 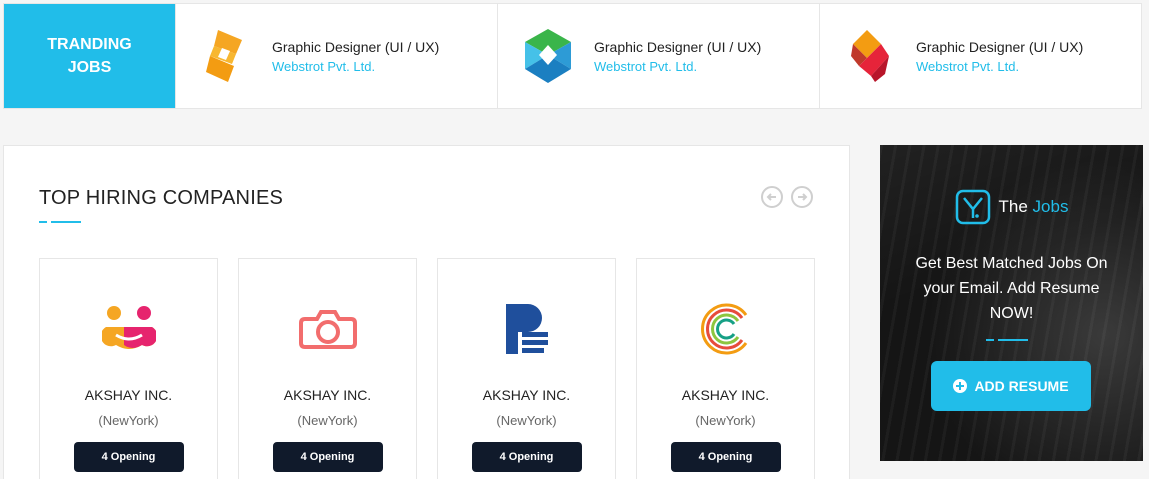 What do you see at coordinates (328, 329) in the screenshot?
I see `camera-logo-icon` at bounding box center [328, 329].